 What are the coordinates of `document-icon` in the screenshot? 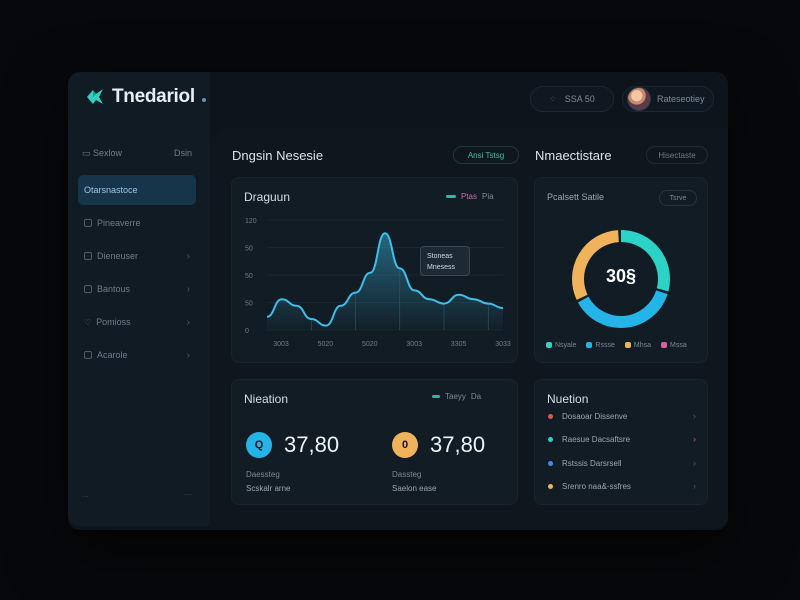 It's located at (88, 289).